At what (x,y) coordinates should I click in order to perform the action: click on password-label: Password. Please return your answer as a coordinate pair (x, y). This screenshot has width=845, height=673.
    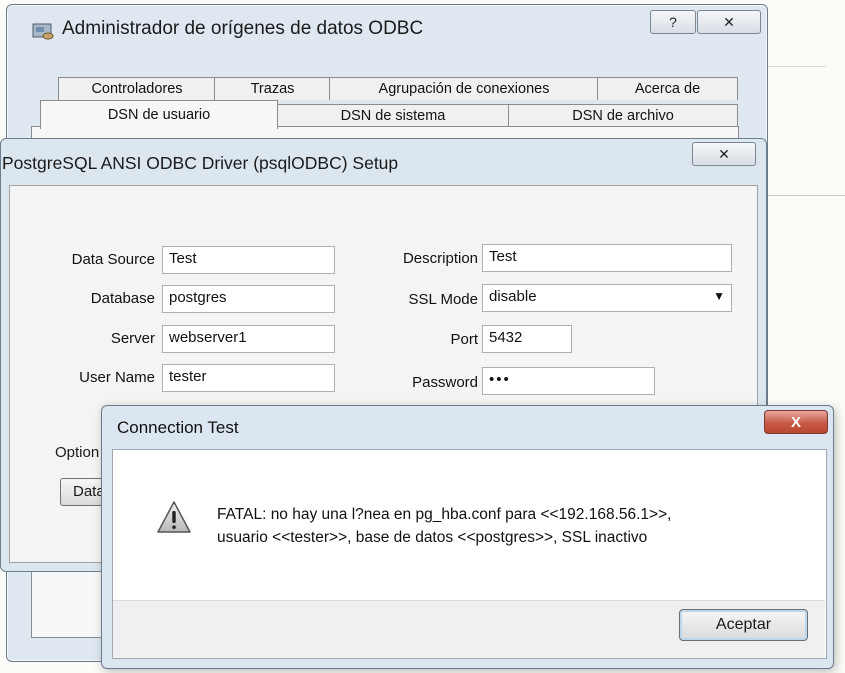
    Looking at the image, I should click on (445, 382).